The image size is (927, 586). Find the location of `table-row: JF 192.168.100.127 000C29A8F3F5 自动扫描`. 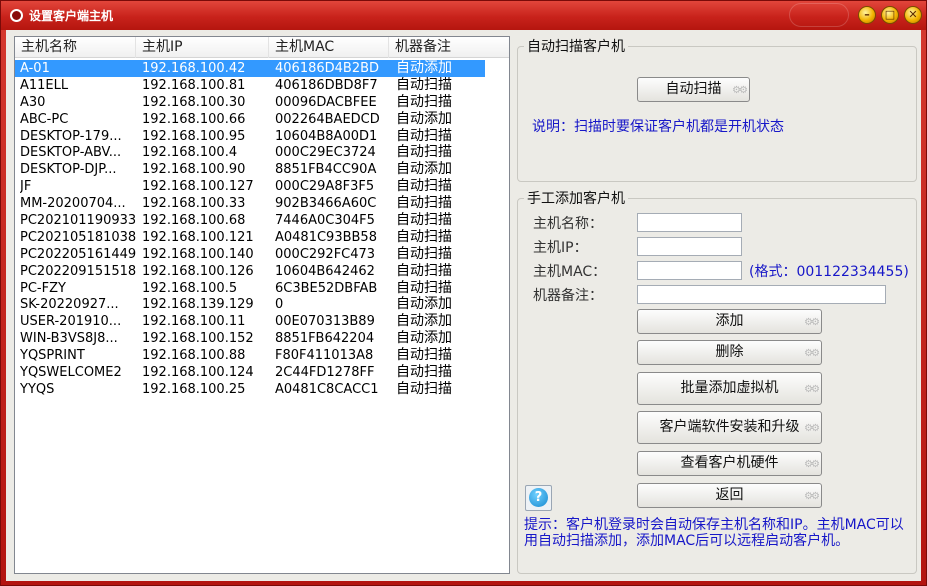

table-row: JF 192.168.100.127 000C29A8F3F5 自动扫描 is located at coordinates (262, 186).